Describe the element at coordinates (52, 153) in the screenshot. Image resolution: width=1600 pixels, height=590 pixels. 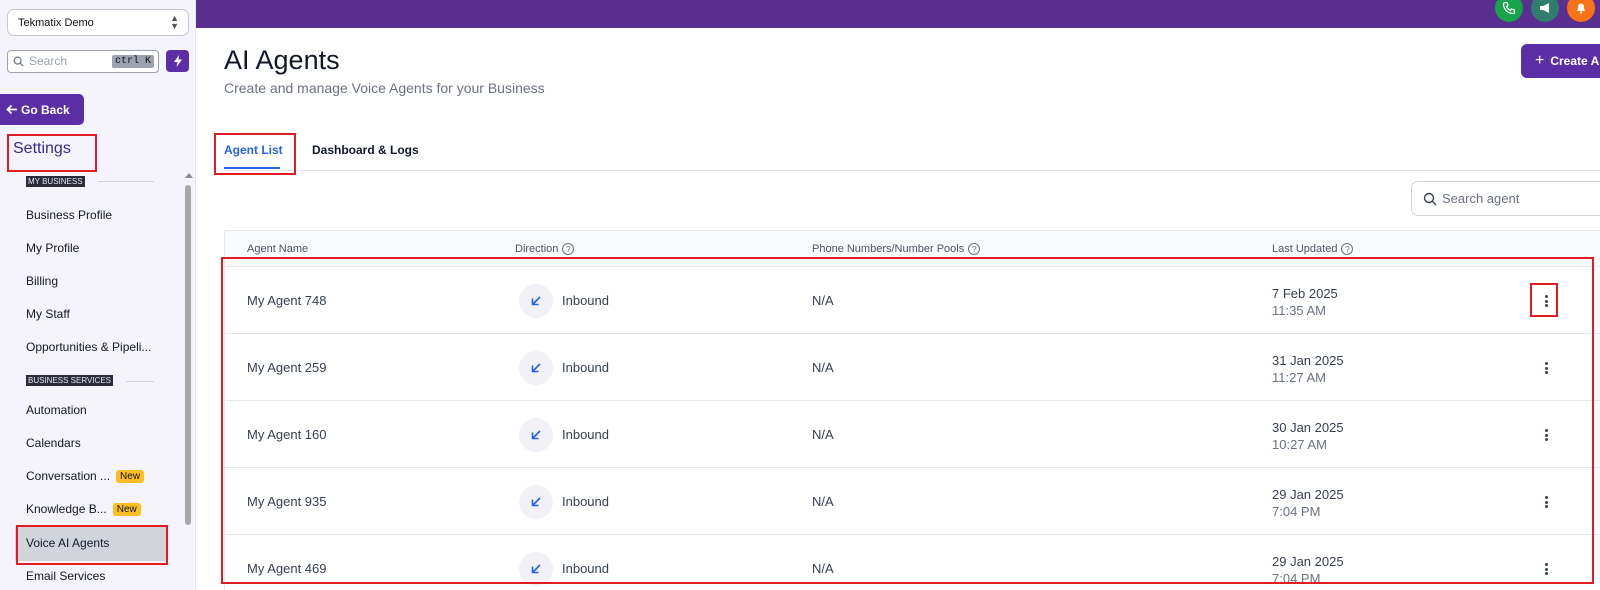
I see `highlight-box-settings` at that location.